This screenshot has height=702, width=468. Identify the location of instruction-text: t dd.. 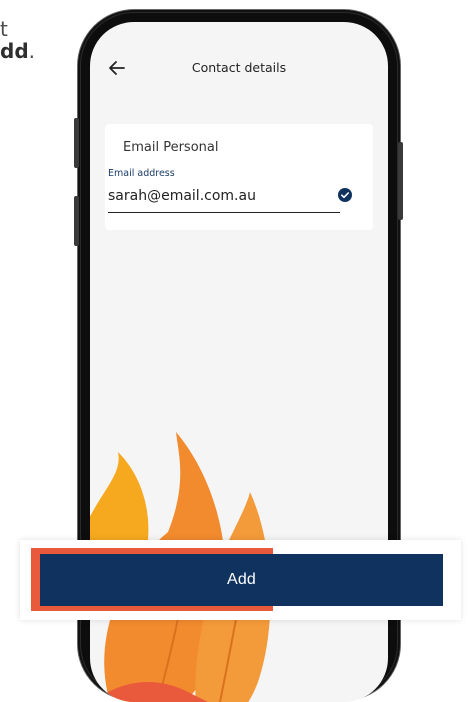
(17, 40).